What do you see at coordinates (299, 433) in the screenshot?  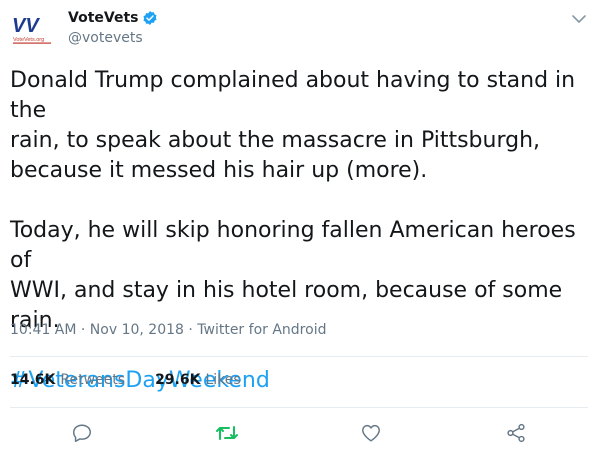 I see `action-bar` at bounding box center [299, 433].